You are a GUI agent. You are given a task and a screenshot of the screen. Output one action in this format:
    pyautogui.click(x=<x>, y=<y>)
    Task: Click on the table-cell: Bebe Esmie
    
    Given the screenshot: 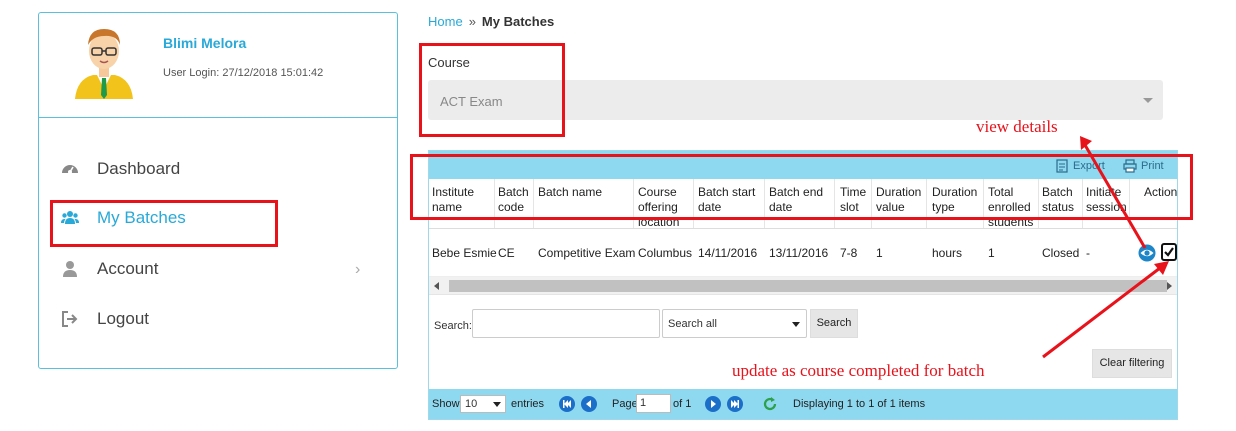 What is the action you would take?
    pyautogui.click(x=464, y=253)
    